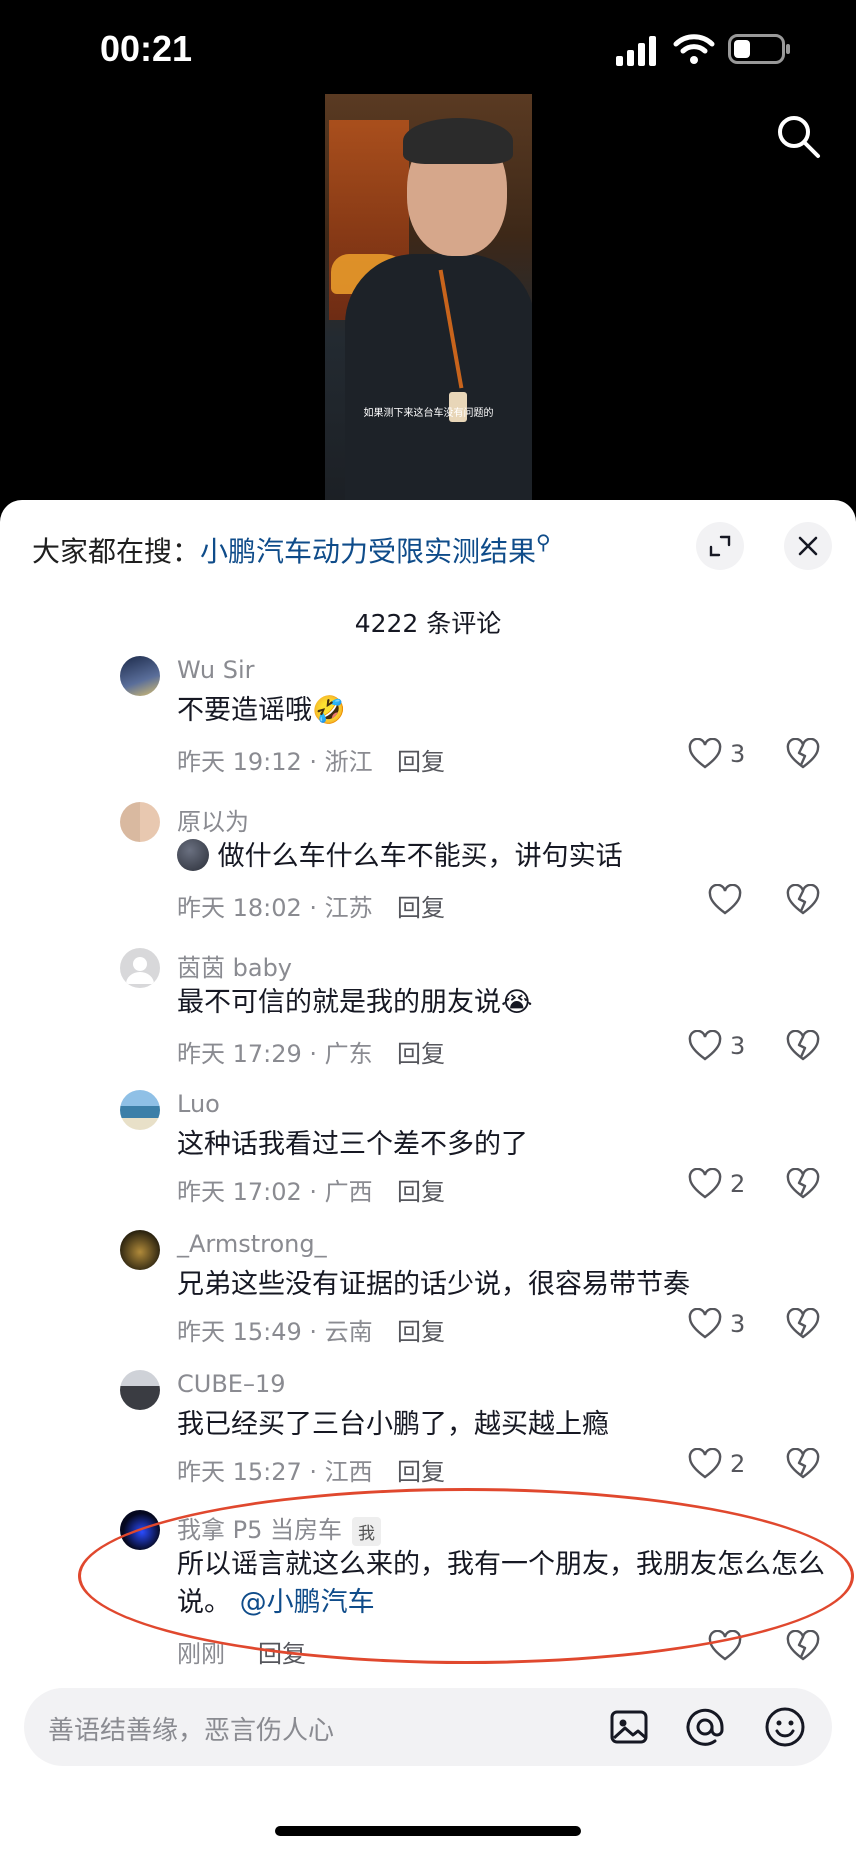  Describe the element at coordinates (517, 1002) in the screenshot. I see `crying-emoji: 😭` at that location.